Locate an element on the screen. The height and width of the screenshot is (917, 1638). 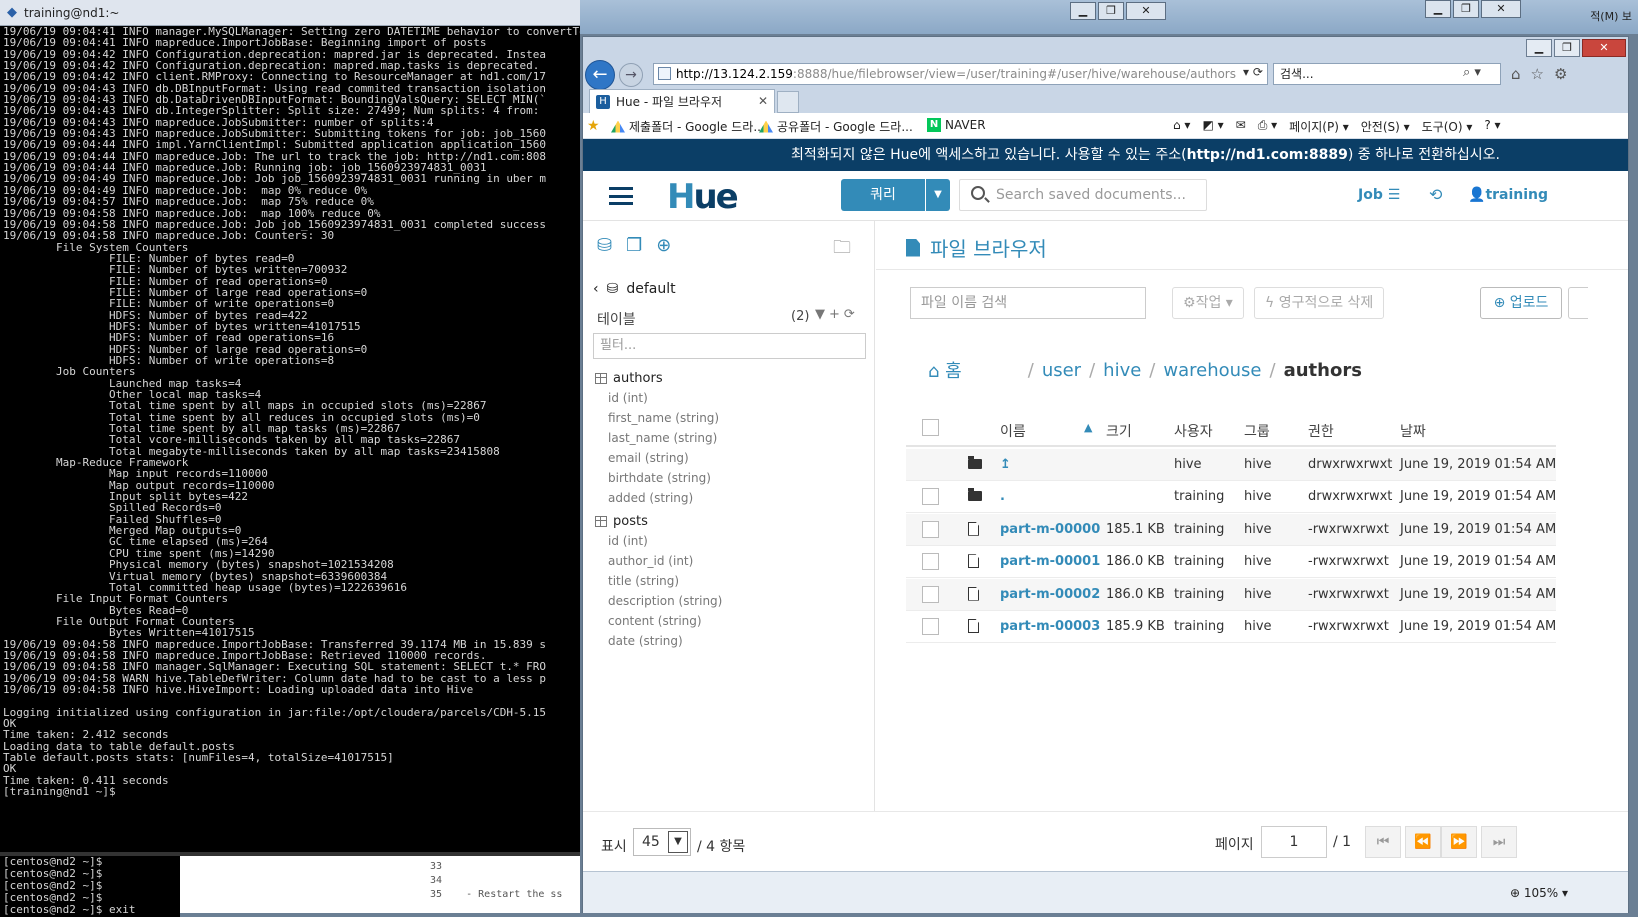
bg2-minimize-button: ▁ is located at coordinates (1438, 9).